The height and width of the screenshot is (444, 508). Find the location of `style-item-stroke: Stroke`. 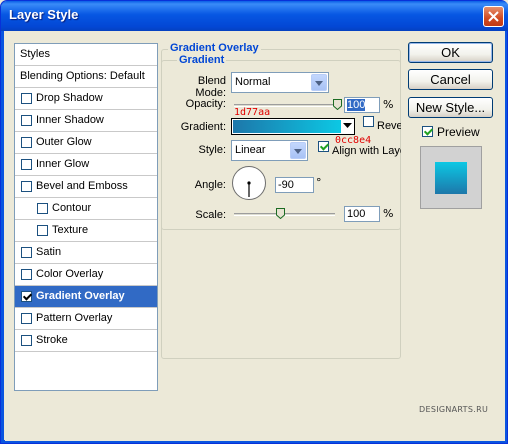

style-item-stroke: Stroke is located at coordinates (86, 341).